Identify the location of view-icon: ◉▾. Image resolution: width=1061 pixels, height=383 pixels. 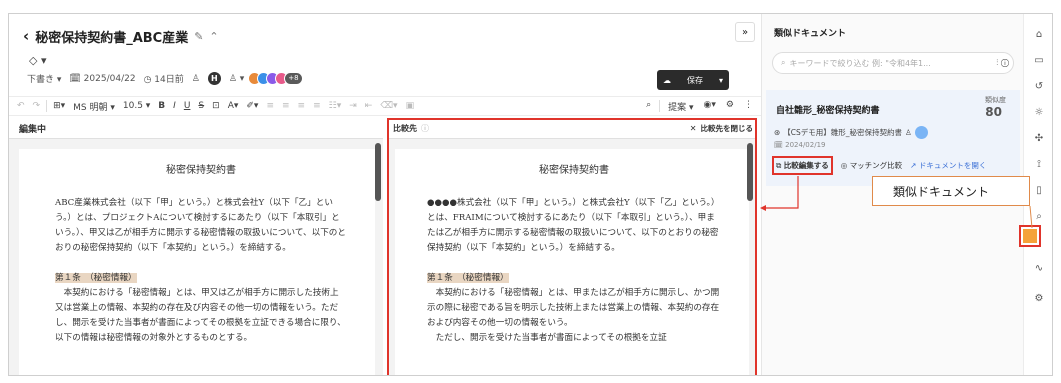
(710, 106).